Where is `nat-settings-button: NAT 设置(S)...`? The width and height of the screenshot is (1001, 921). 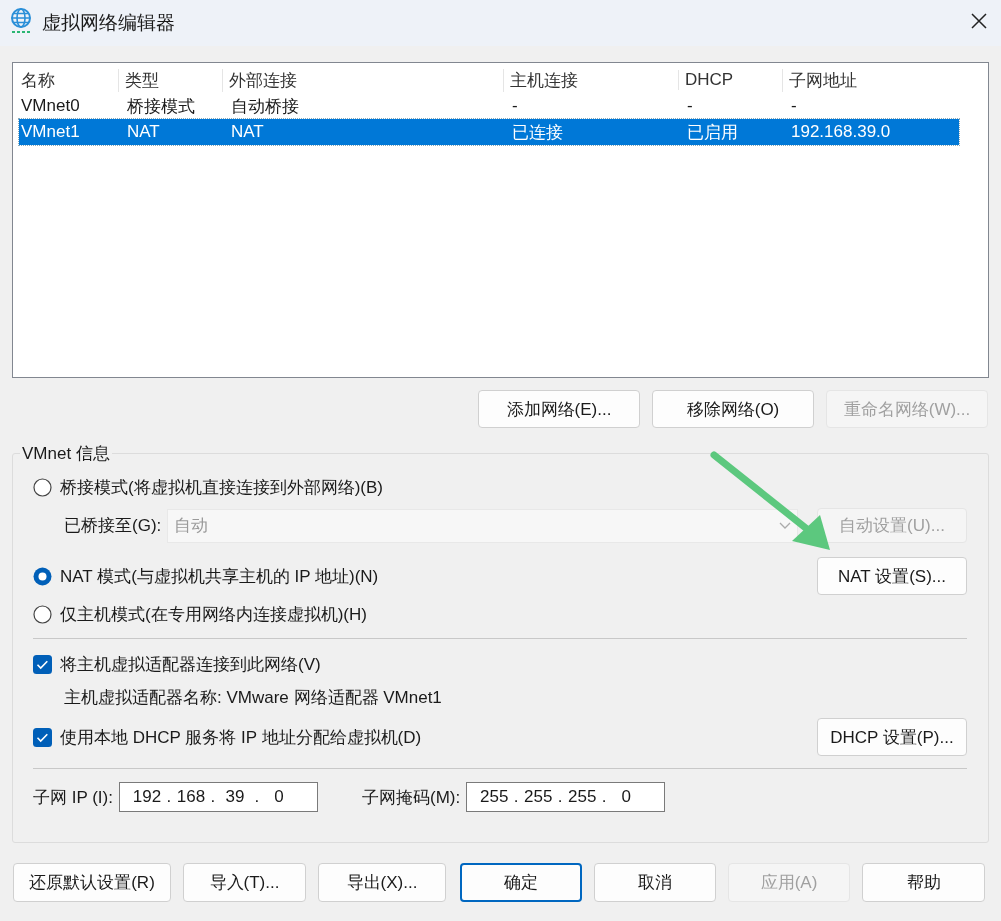
nat-settings-button: NAT 设置(S)... is located at coordinates (892, 576).